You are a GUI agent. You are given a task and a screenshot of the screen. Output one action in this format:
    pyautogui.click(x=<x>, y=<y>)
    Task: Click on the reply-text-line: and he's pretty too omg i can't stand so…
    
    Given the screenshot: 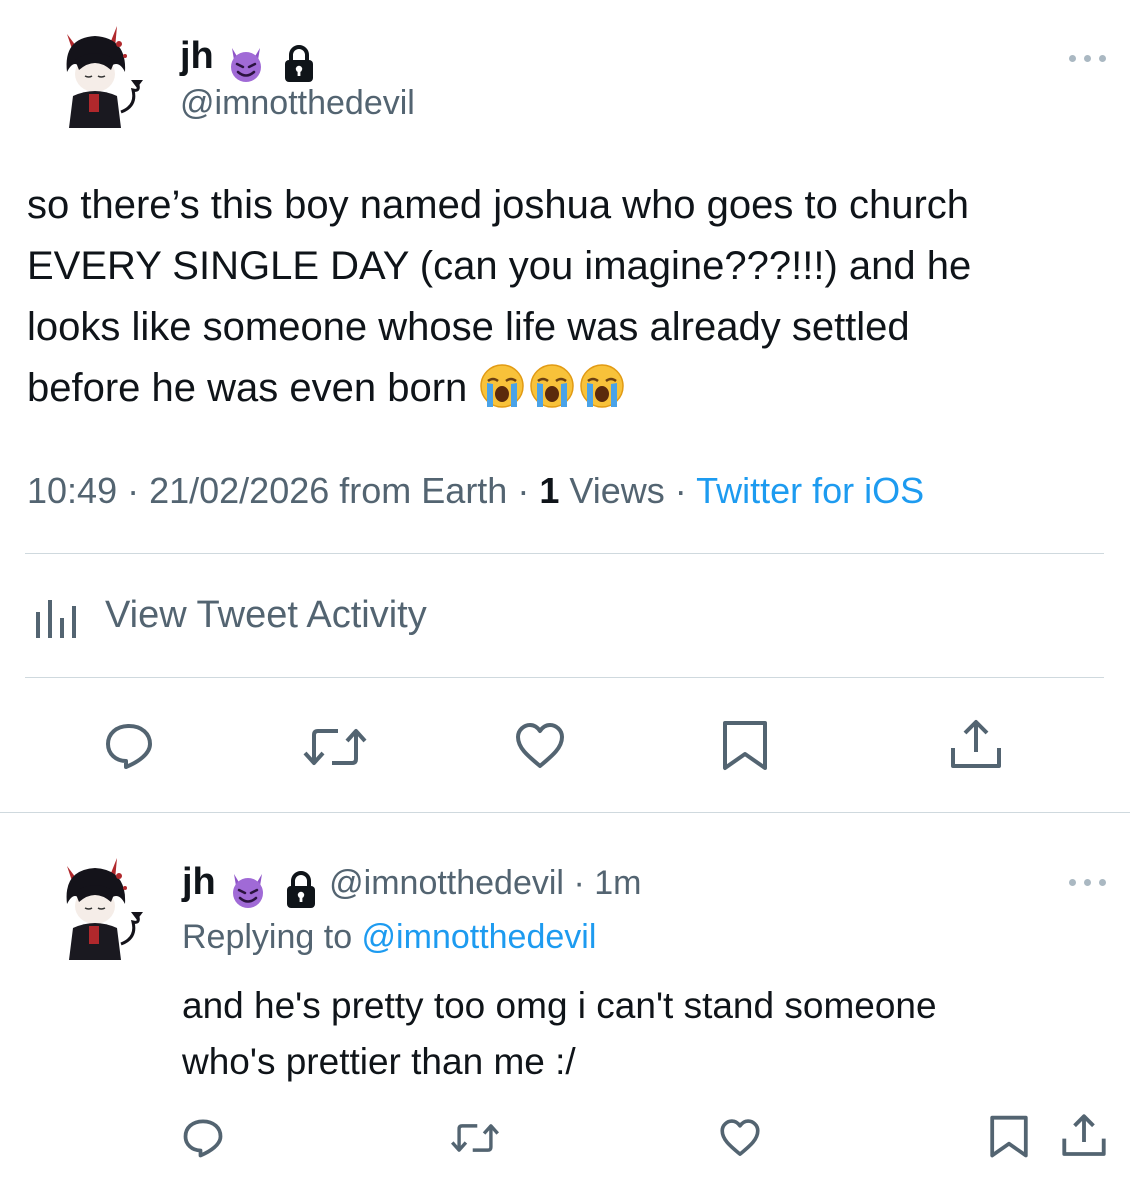 What is the action you would take?
    pyautogui.click(x=559, y=1005)
    